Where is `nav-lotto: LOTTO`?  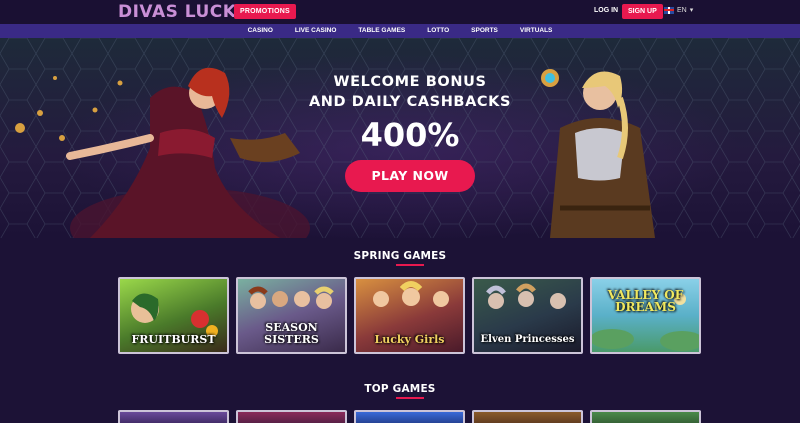
nav-lotto: LOTTO is located at coordinates (438, 31).